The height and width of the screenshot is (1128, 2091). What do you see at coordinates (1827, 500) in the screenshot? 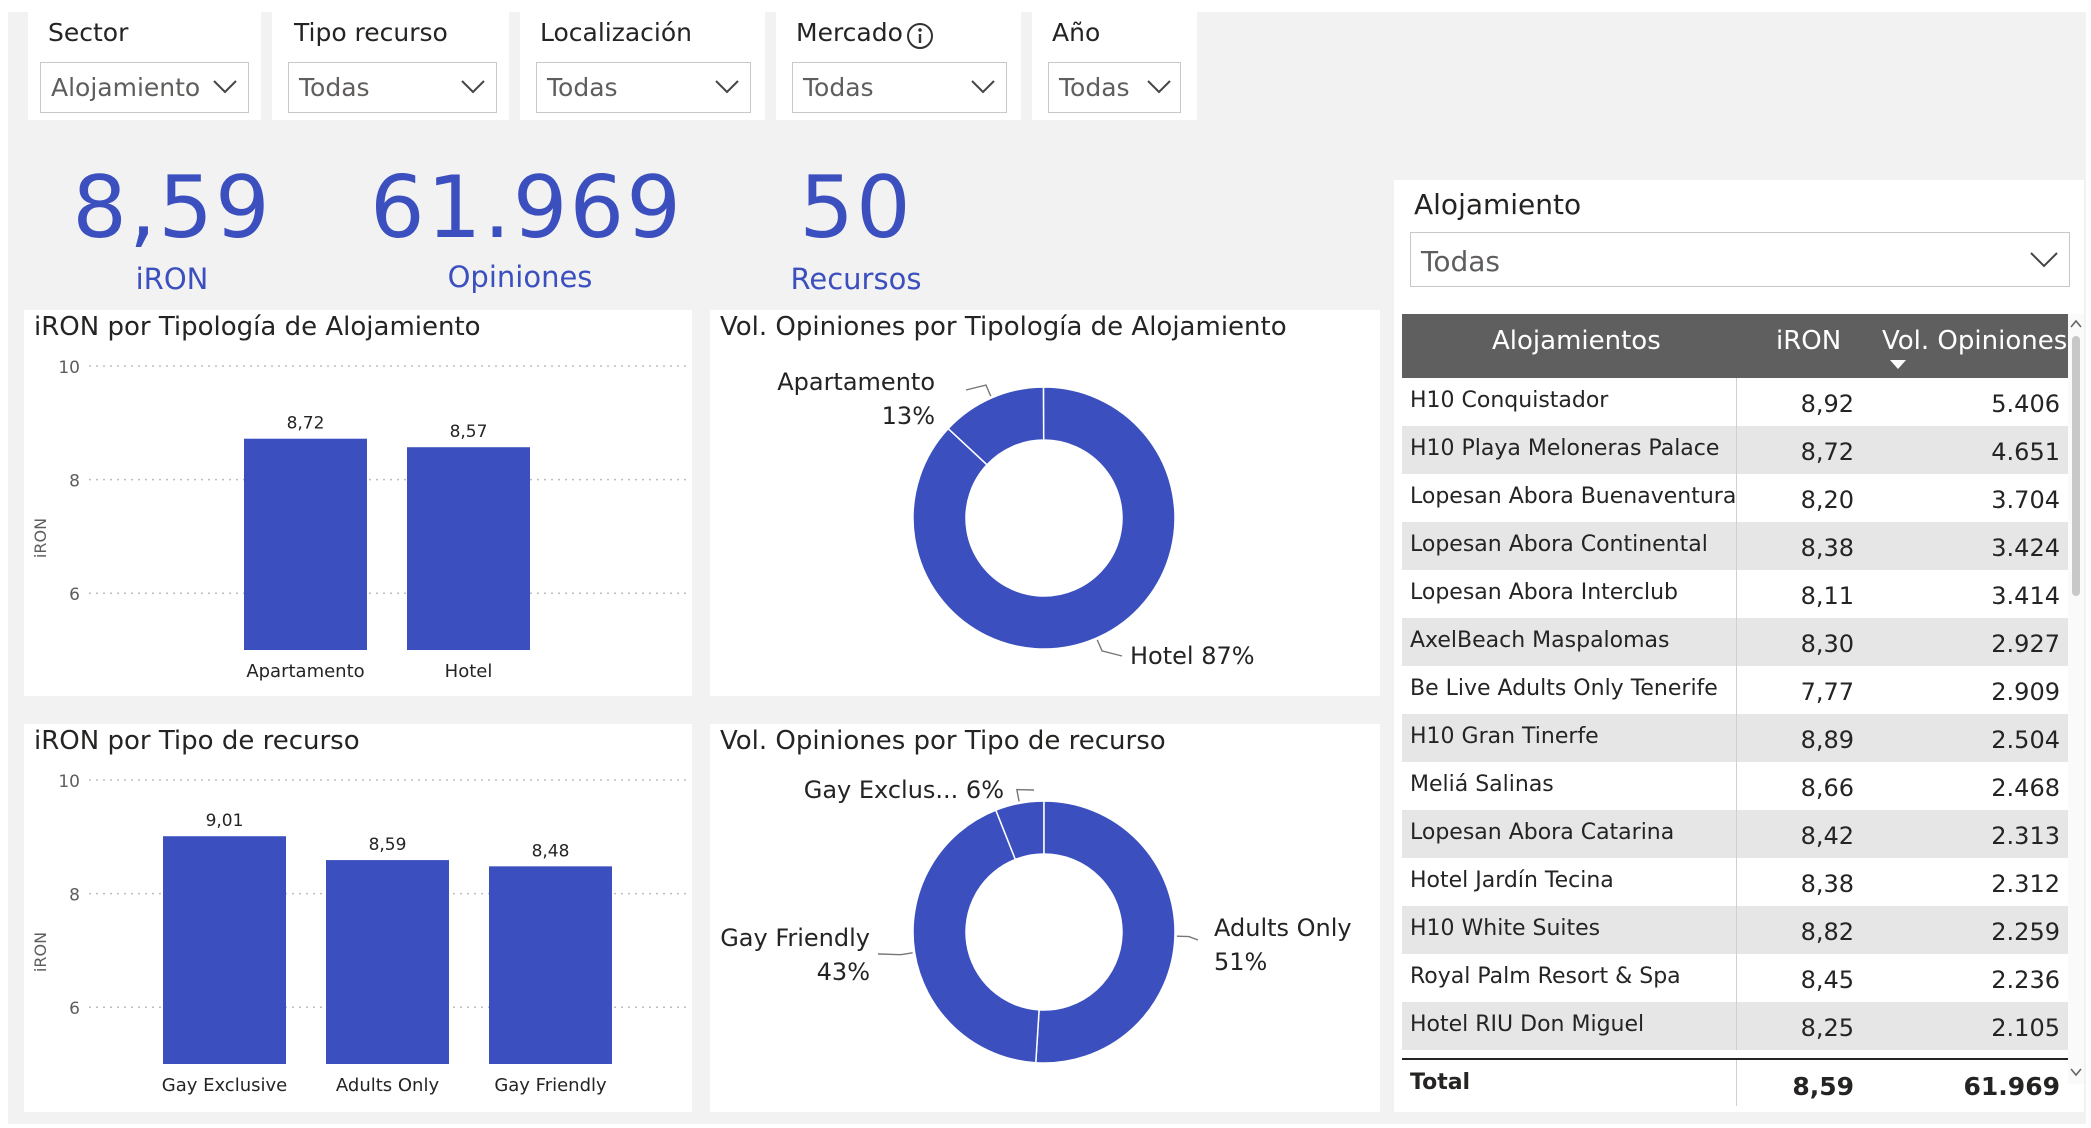
I see `cell-iron: 8,20` at bounding box center [1827, 500].